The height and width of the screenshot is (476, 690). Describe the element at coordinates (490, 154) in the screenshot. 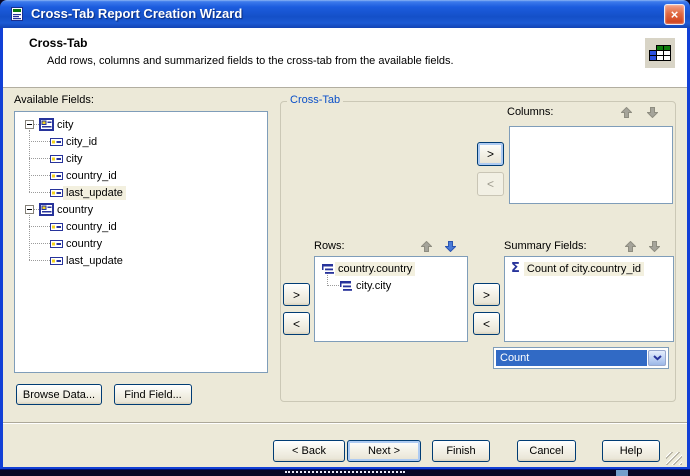

I see `columns-add-button: >` at that location.